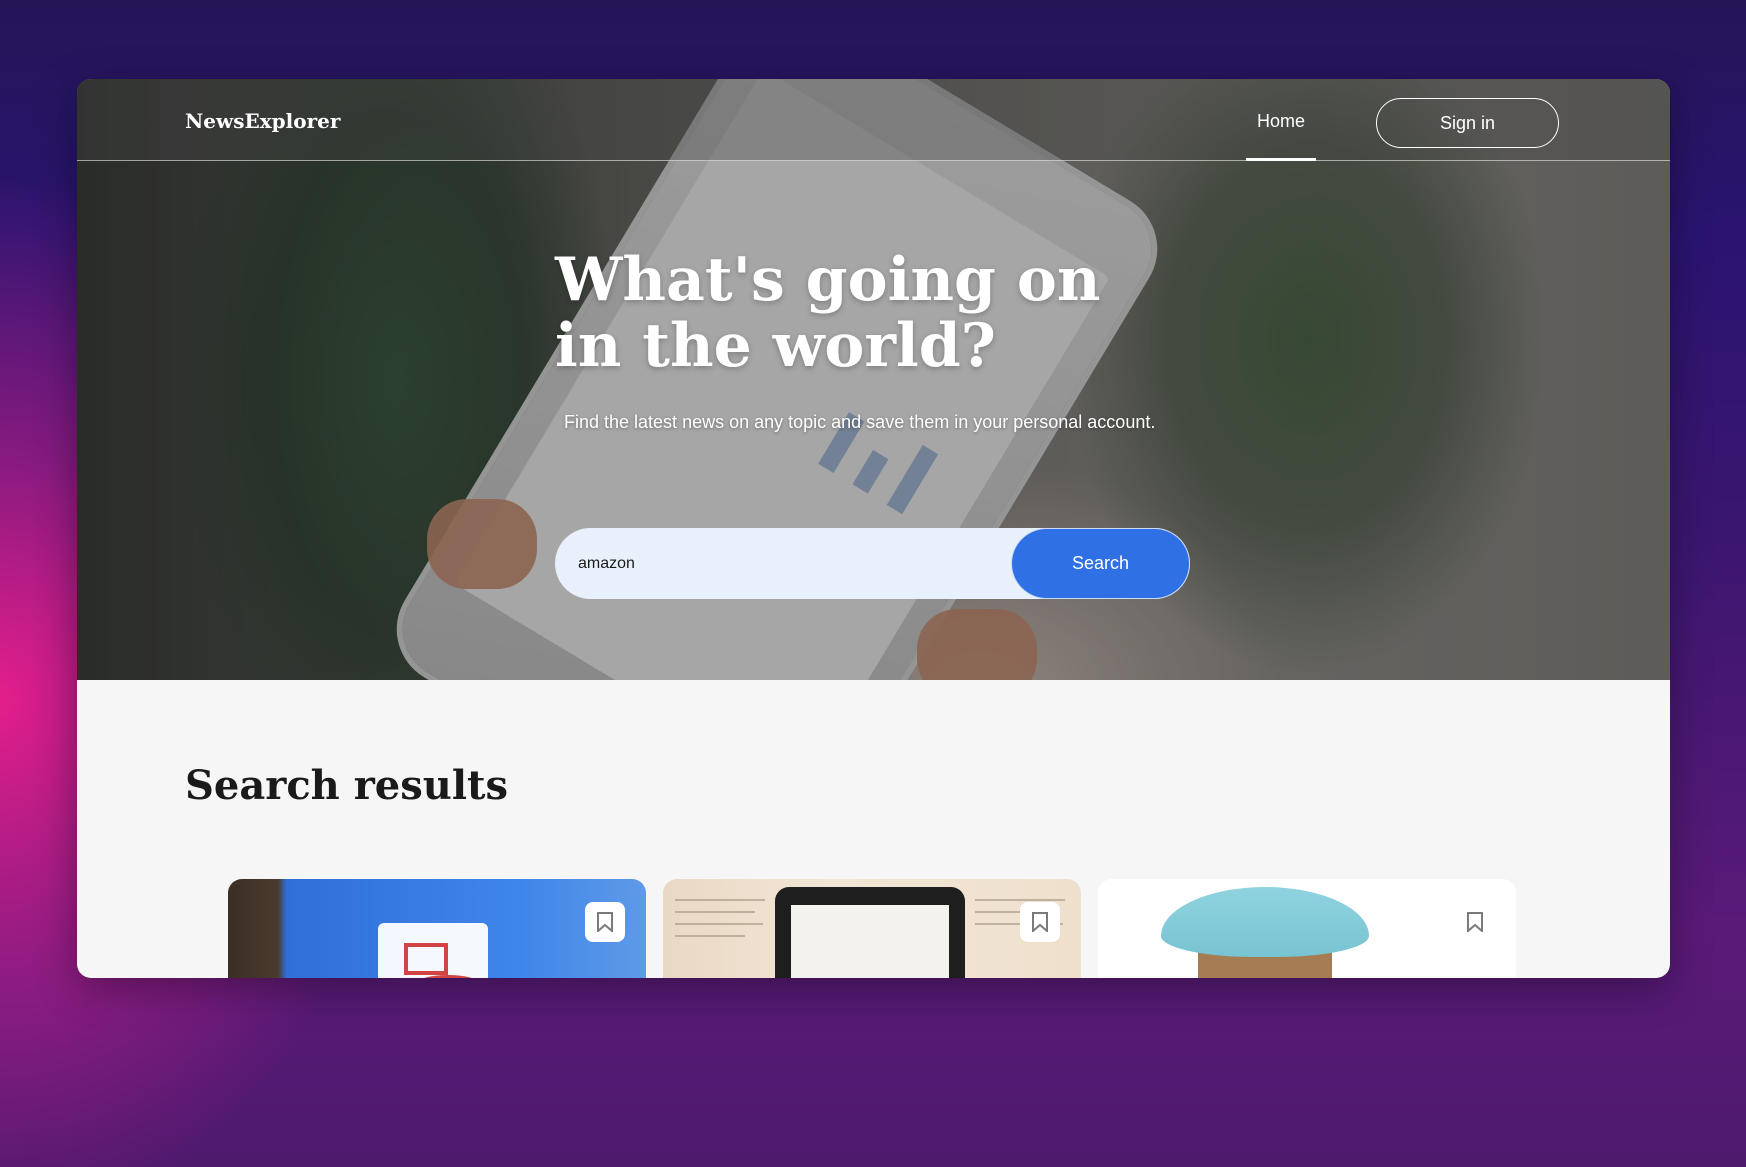 Image resolution: width=1746 pixels, height=1167 pixels. What do you see at coordinates (1281, 159) in the screenshot?
I see `nav-active-indicator` at bounding box center [1281, 159].